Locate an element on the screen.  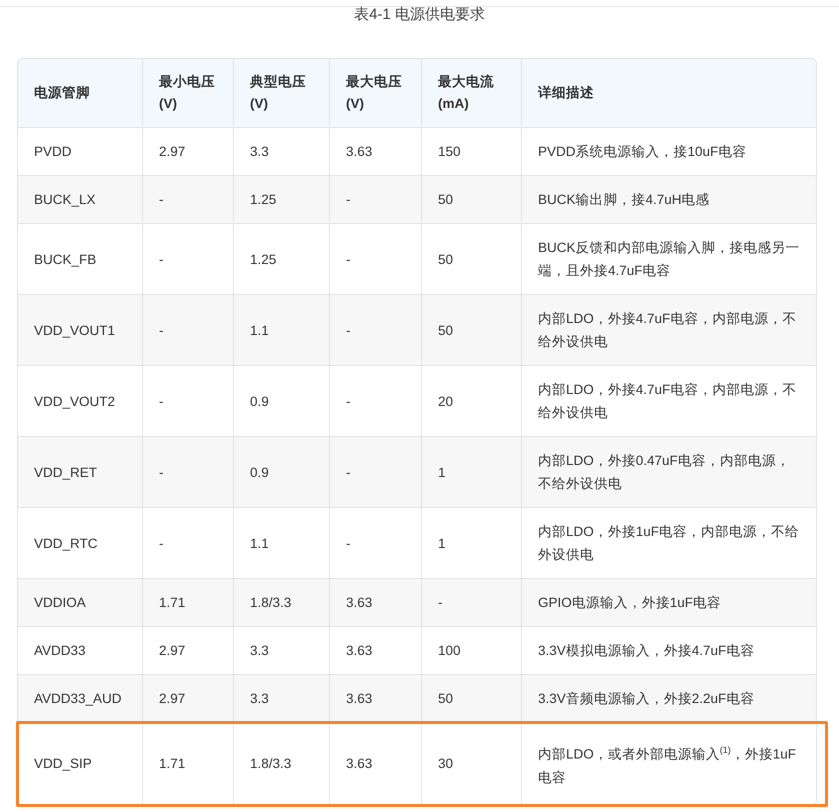
table-cell: 内部LDO，或者外部电源输入$^{(1)}$，外接1uF电容 is located at coordinates (668, 763).